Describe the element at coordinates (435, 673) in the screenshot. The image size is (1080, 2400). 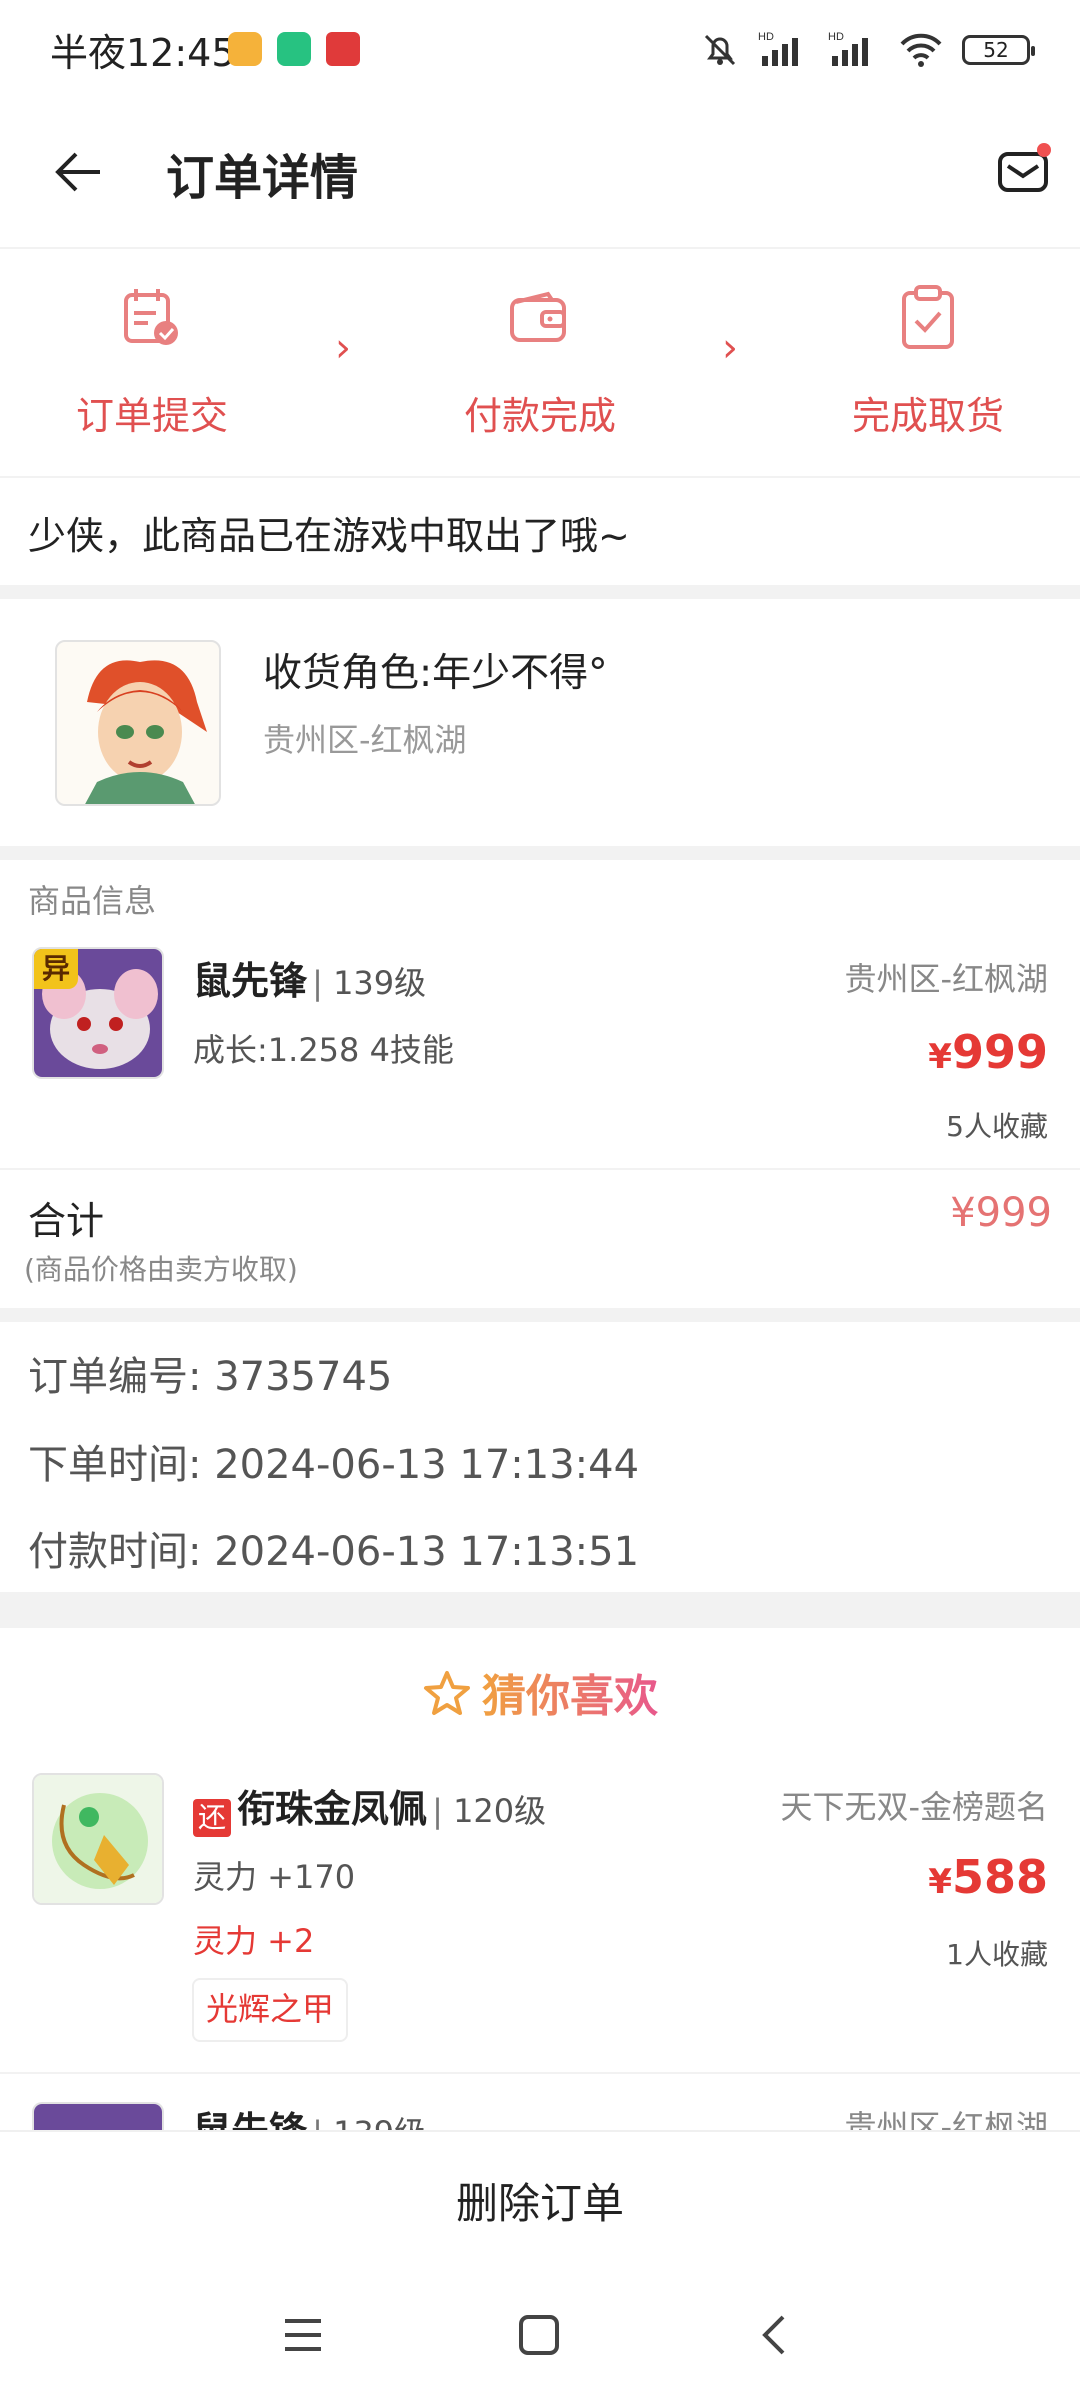
I see `receiver-role: 收货角色:年少不得°` at that location.